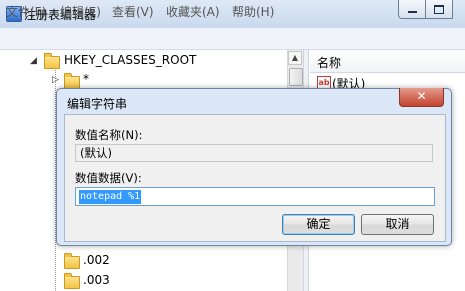 Image resolution: width=465 pixels, height=291 pixels. I want to click on column-name-header: 名称, so click(329, 62).